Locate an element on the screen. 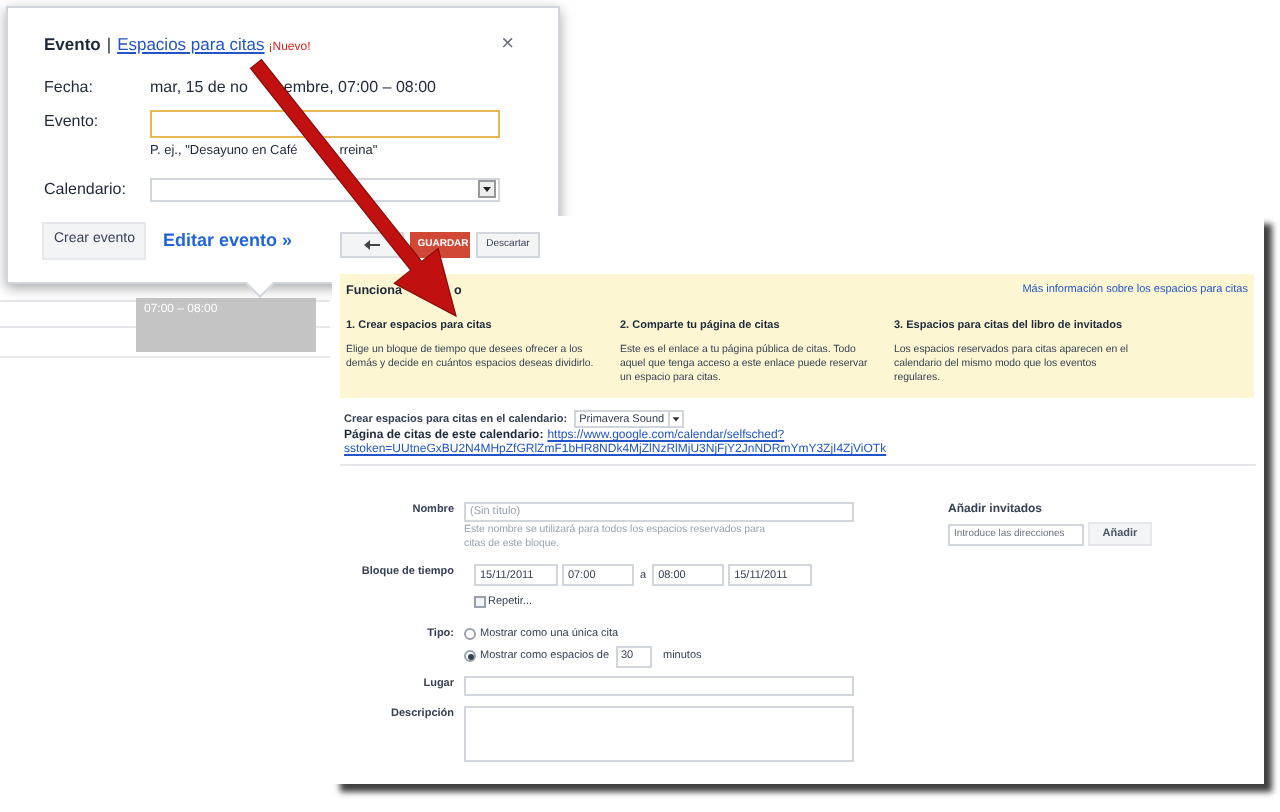 The height and width of the screenshot is (812, 1280). back-arrow-icon is located at coordinates (372, 245).